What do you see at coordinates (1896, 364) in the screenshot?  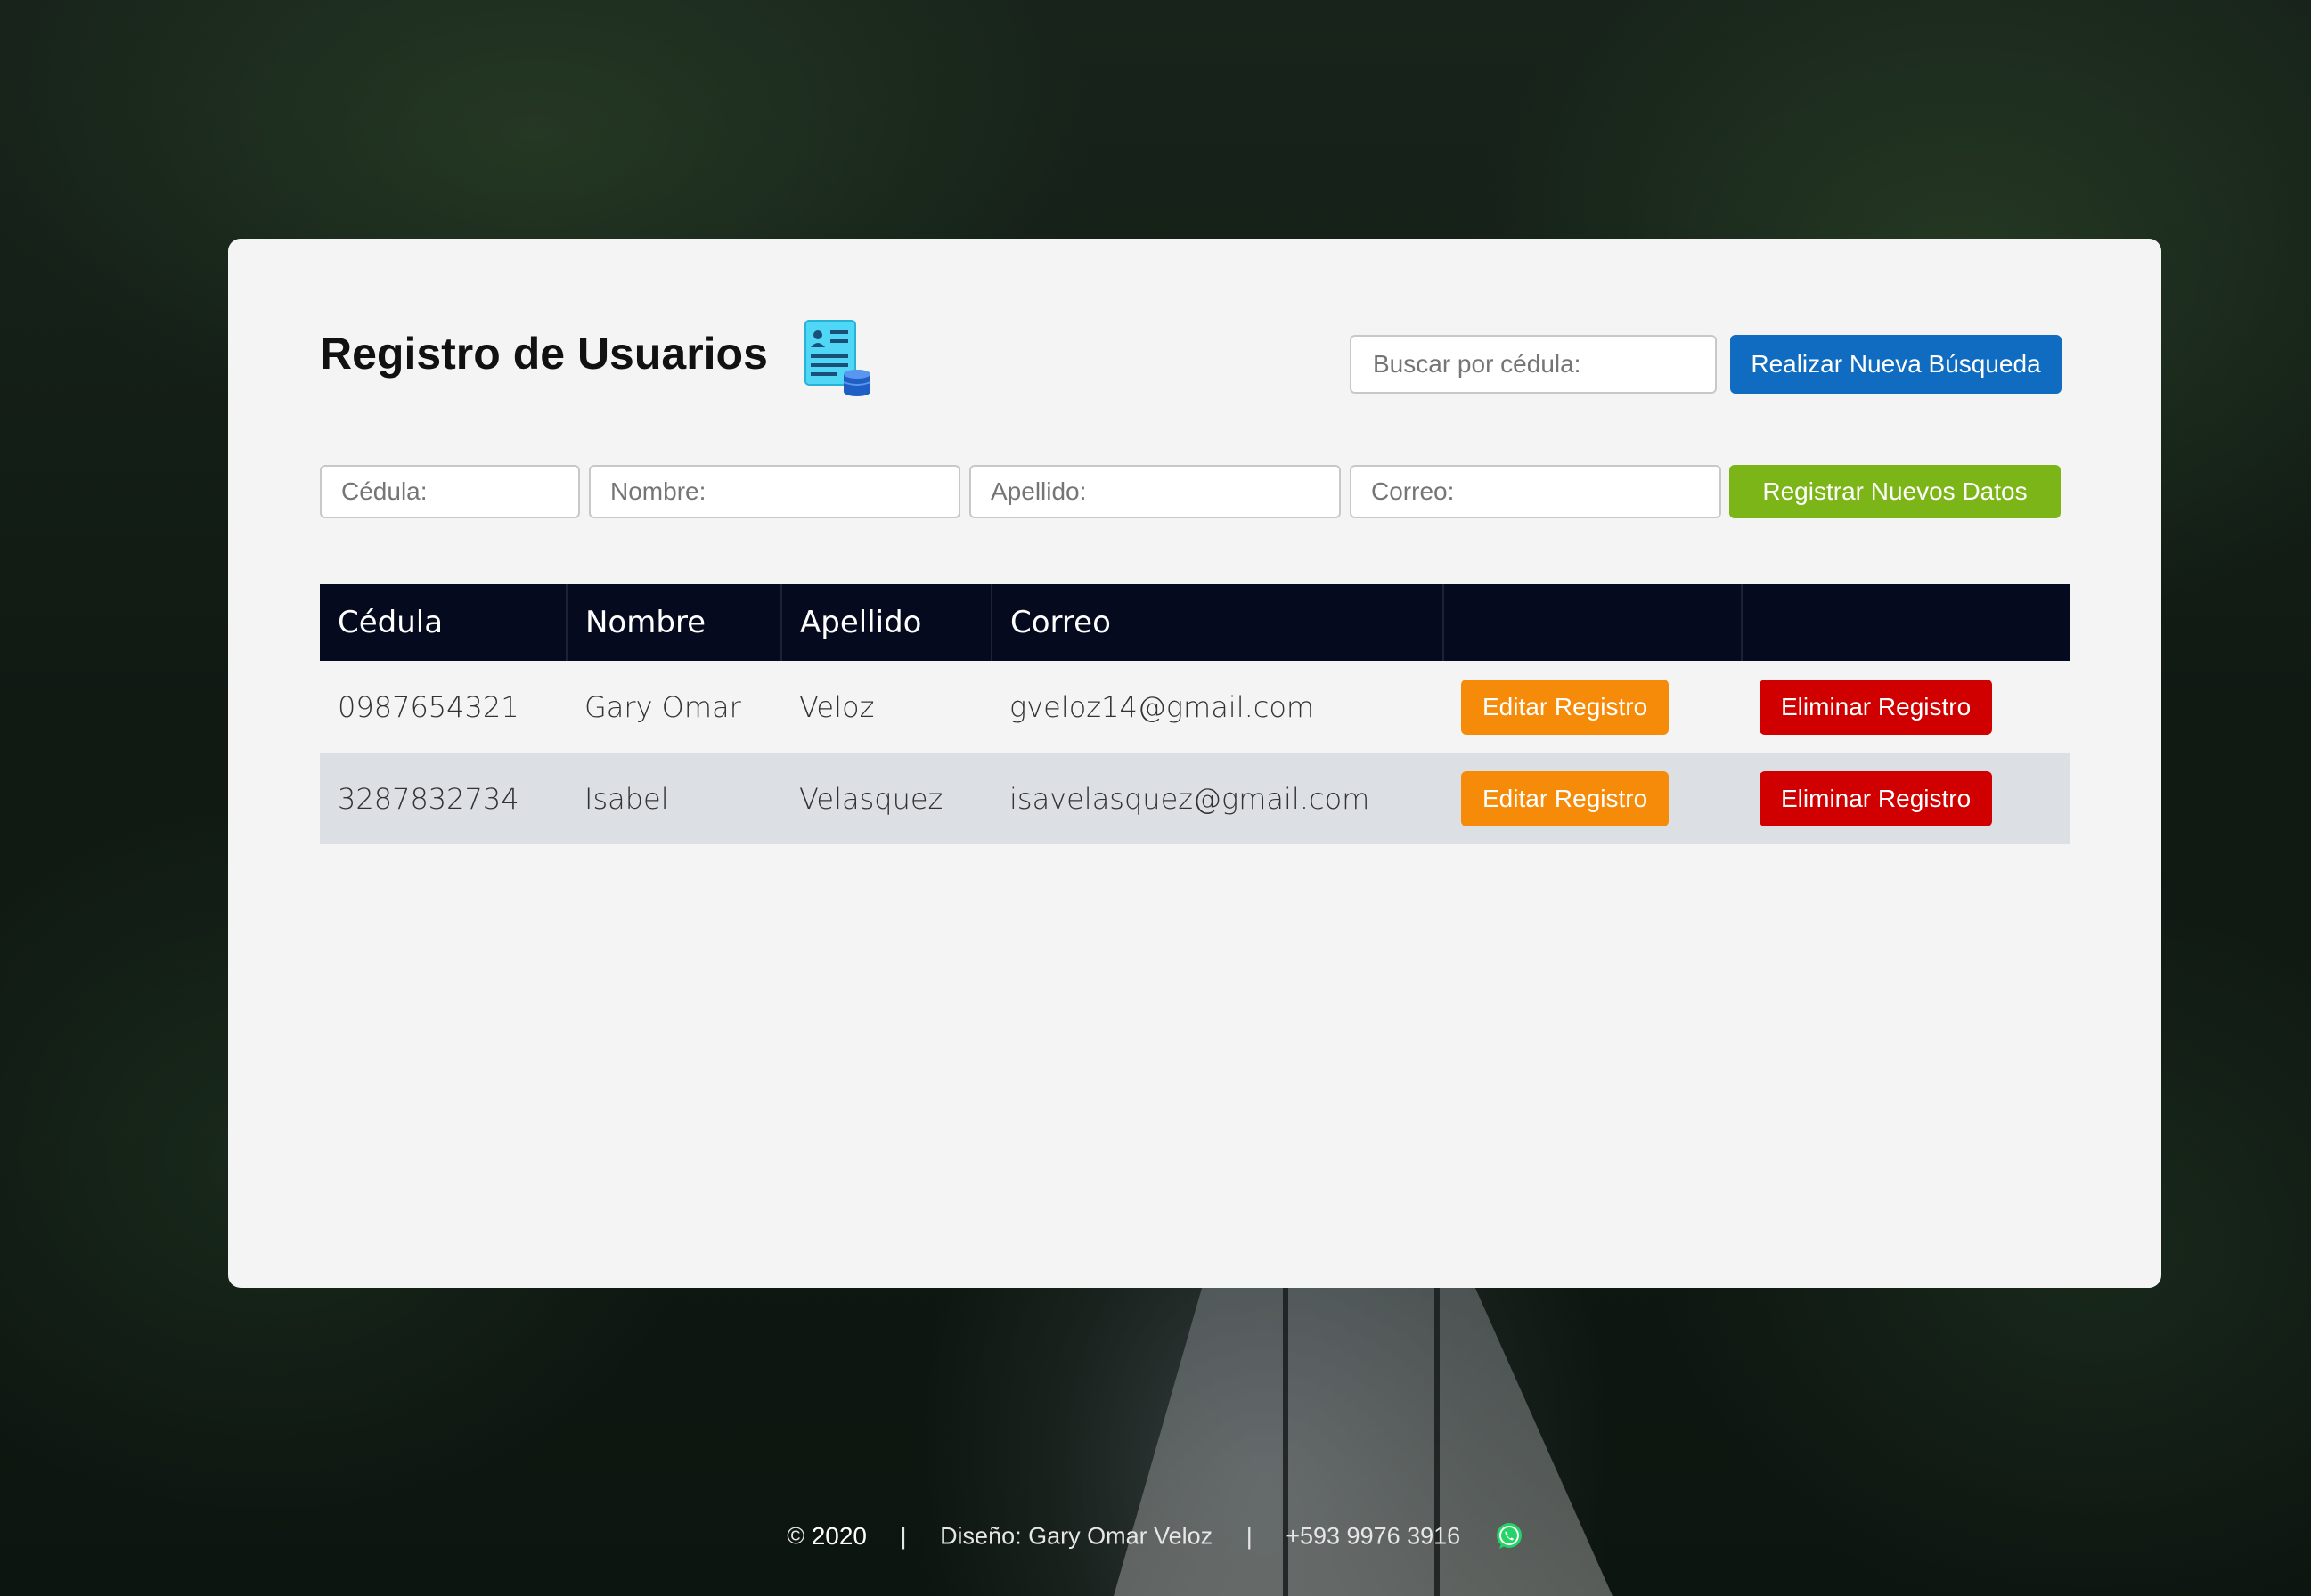 I see `search-button: Realizar Nueva Búsqueda` at bounding box center [1896, 364].